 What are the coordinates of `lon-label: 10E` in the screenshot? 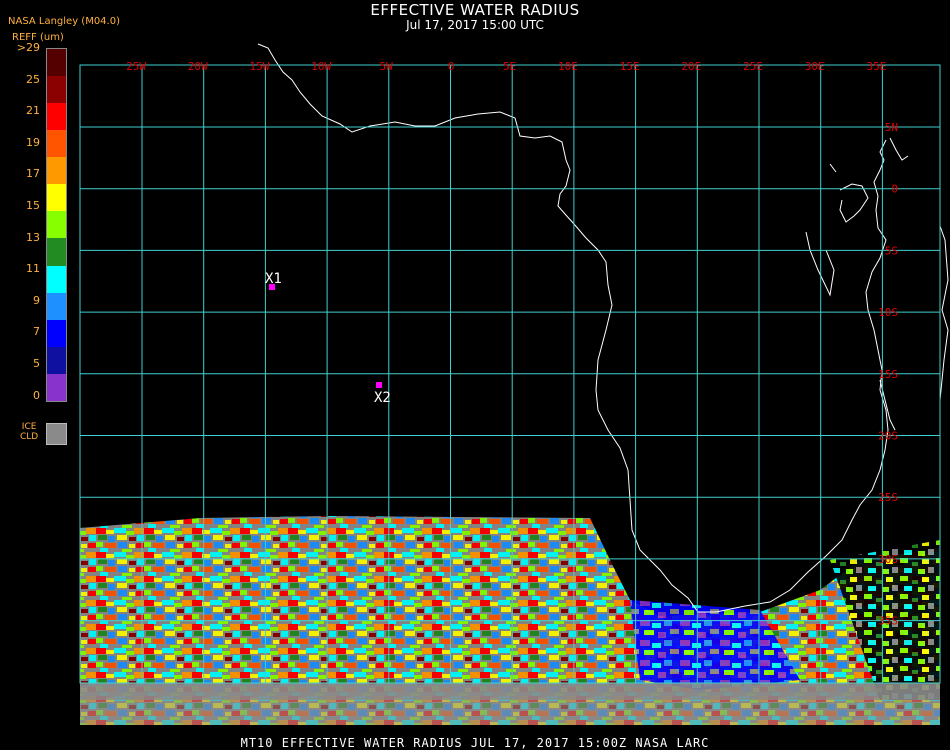 It's located at (568, 66).